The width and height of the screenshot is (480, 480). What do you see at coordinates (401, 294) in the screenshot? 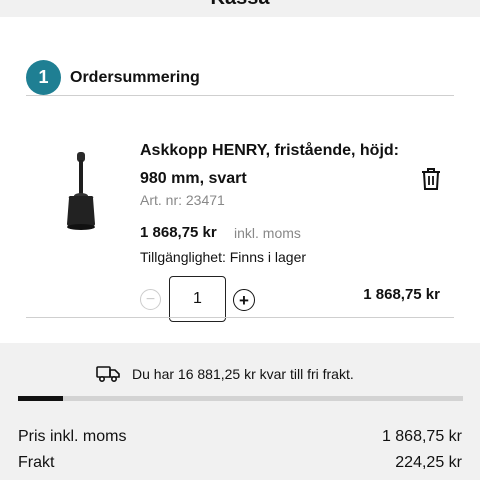
I see `line-total: 1 868,75 kr` at bounding box center [401, 294].